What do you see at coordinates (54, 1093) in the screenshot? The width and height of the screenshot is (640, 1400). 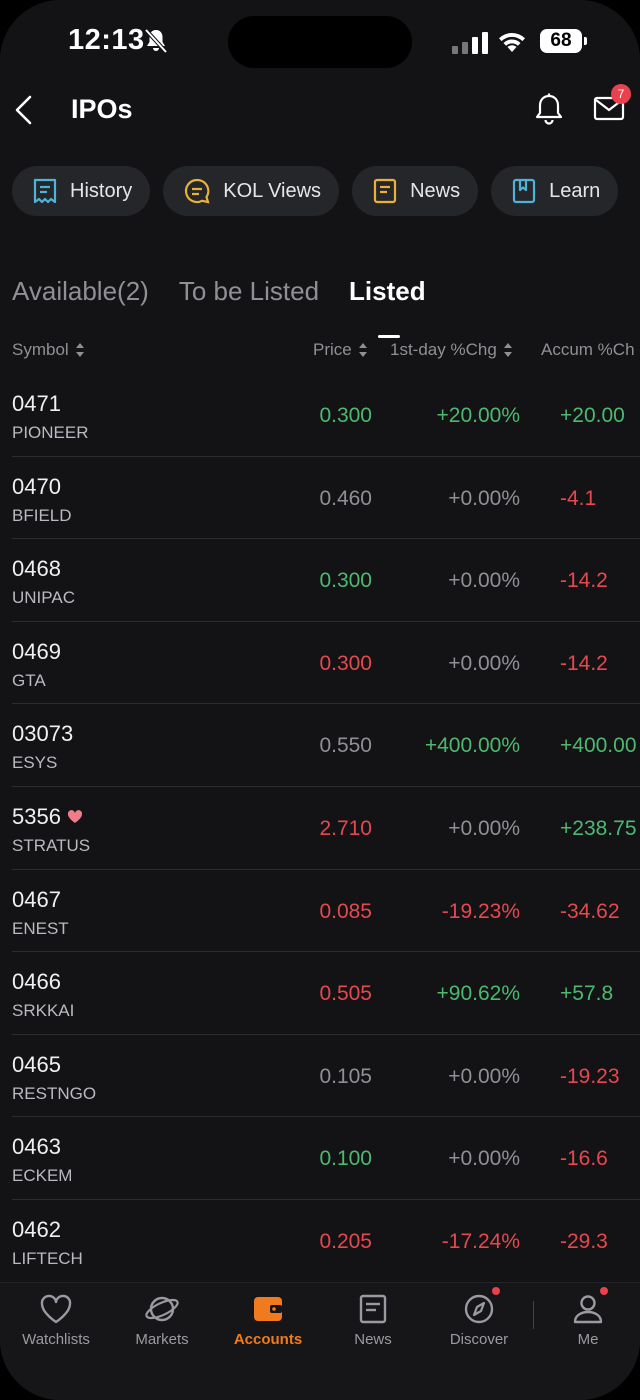 I see `stock-name: RESTNGO` at bounding box center [54, 1093].